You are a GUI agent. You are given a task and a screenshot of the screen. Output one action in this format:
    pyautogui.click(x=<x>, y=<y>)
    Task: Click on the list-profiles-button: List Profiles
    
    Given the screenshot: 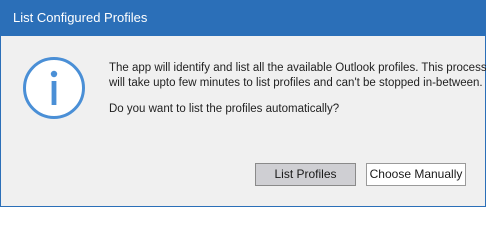 What is the action you would take?
    pyautogui.click(x=305, y=174)
    